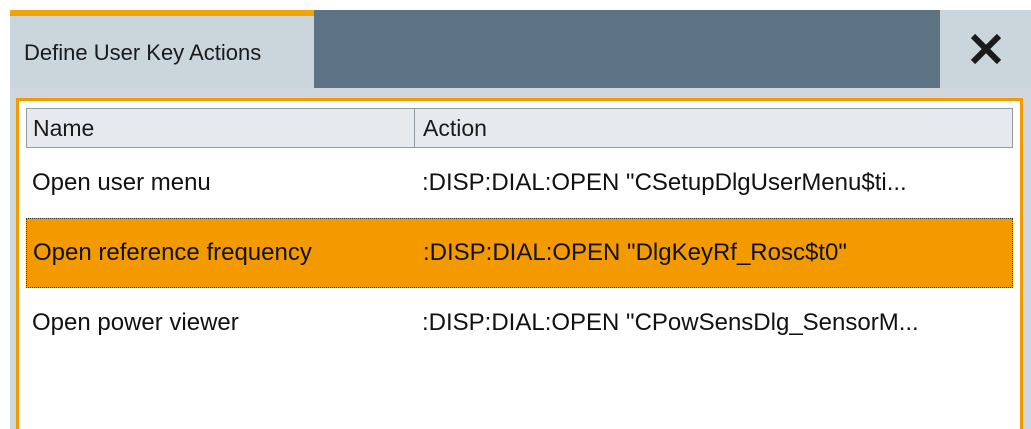 The image size is (1031, 429). I want to click on row-action-cell: :DISP:DIAL:OPEN "DlgKeyRf_Rosc$t0", so click(635, 252).